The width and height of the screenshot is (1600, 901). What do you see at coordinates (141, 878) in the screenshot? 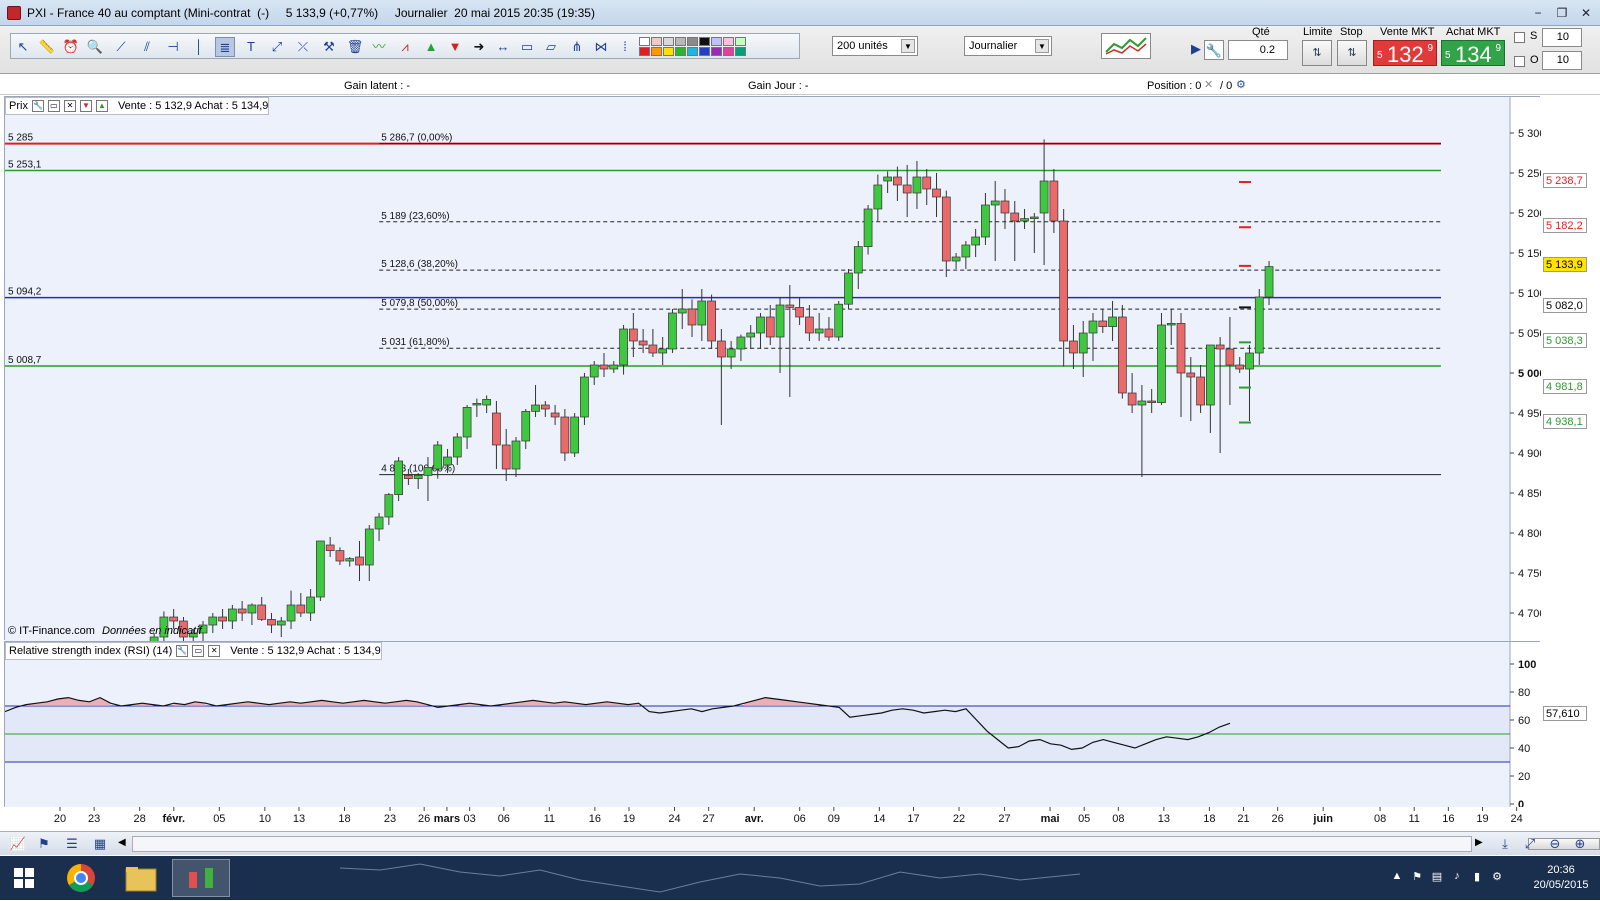
I see `explorer-taskbar-item` at bounding box center [141, 878].